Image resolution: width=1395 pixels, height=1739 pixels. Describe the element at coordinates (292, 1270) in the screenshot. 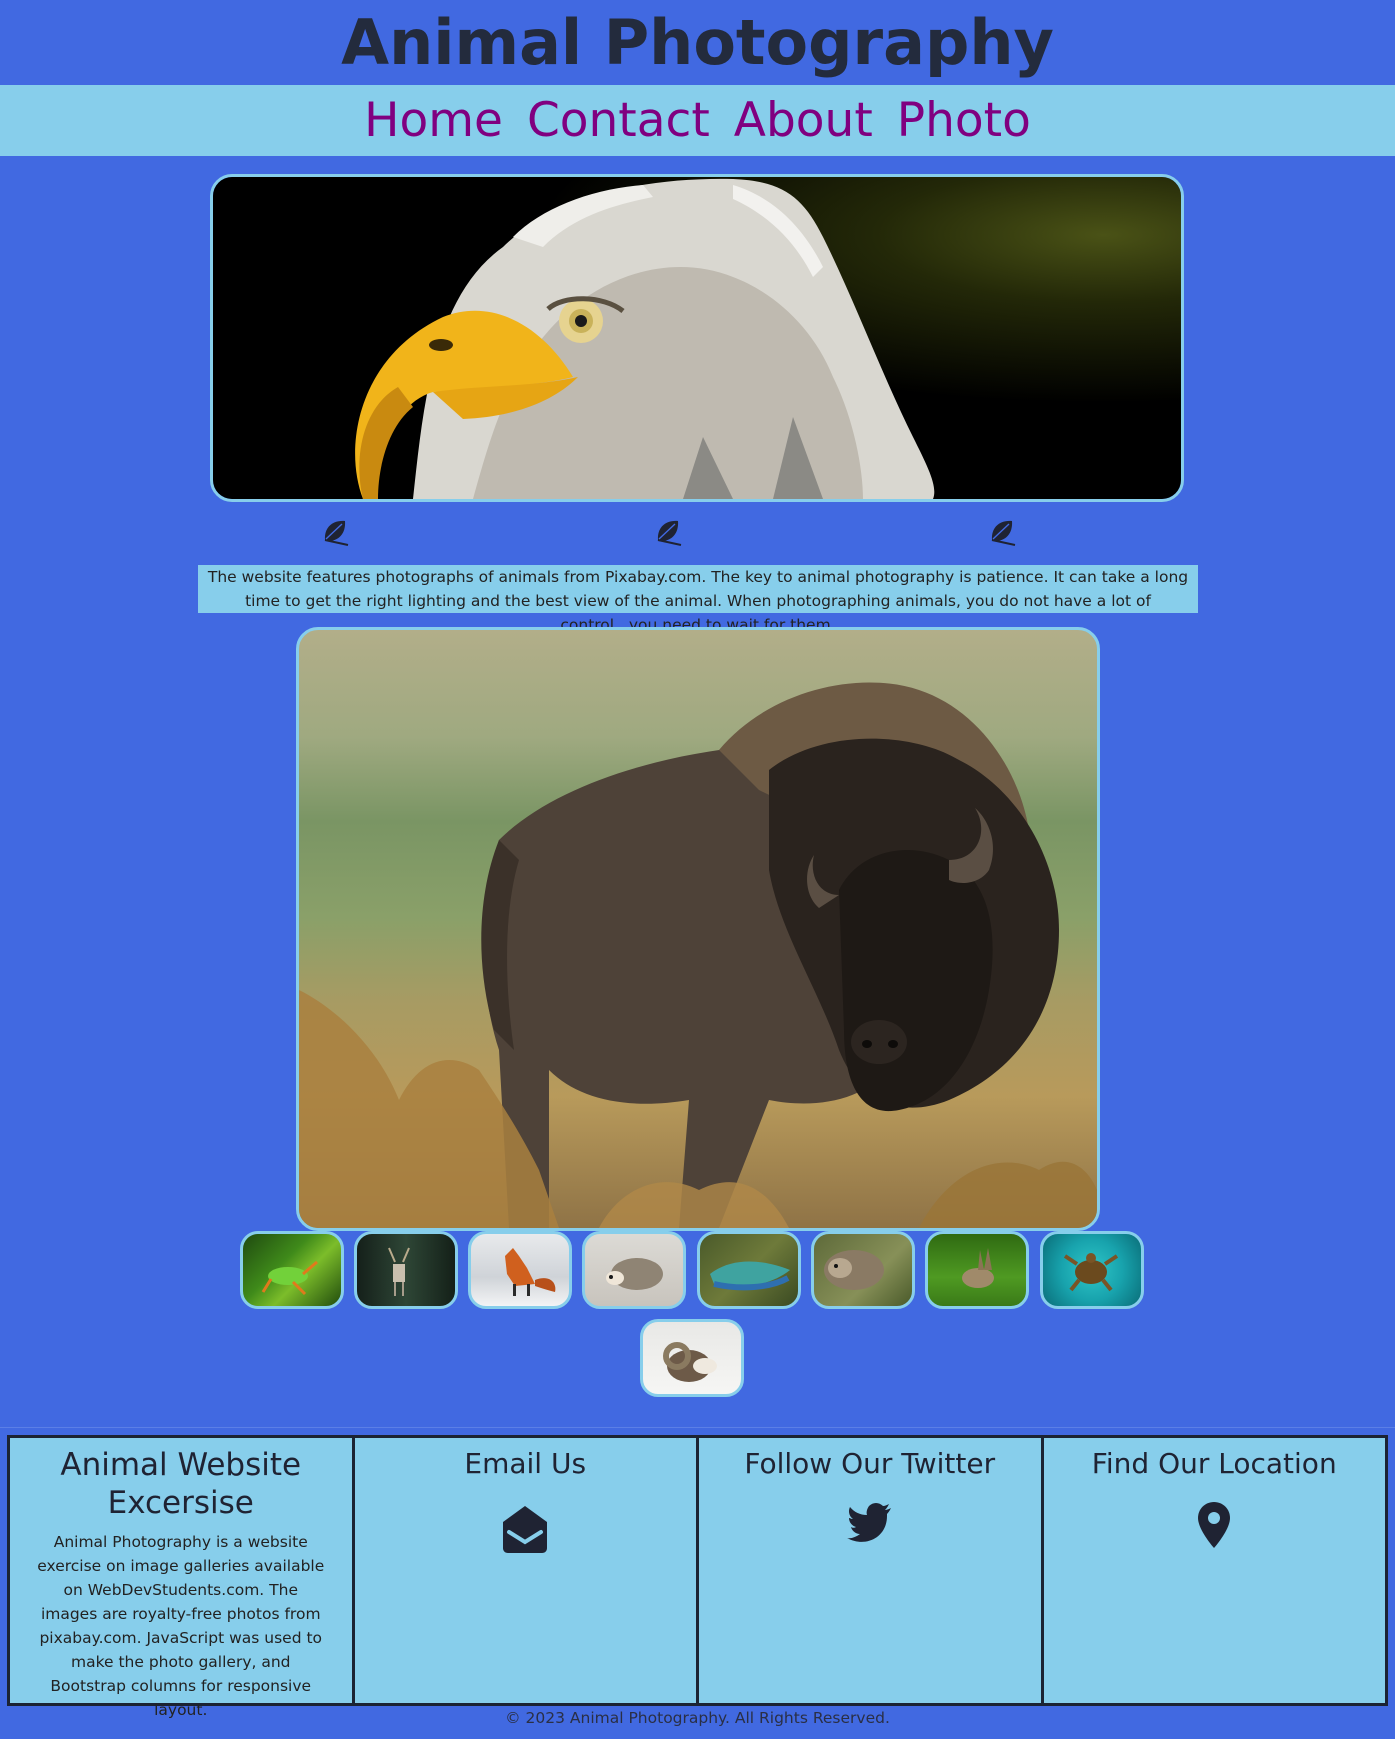

I see `thumbnail-frog` at that location.